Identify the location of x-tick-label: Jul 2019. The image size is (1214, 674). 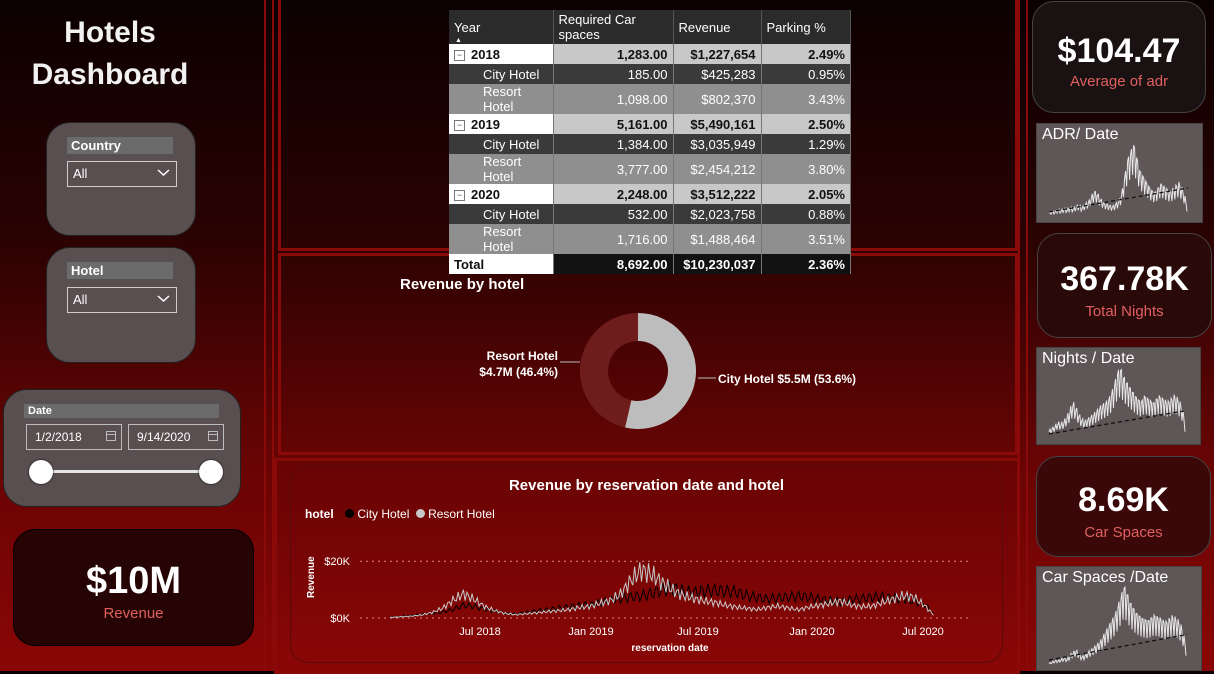
(698, 632).